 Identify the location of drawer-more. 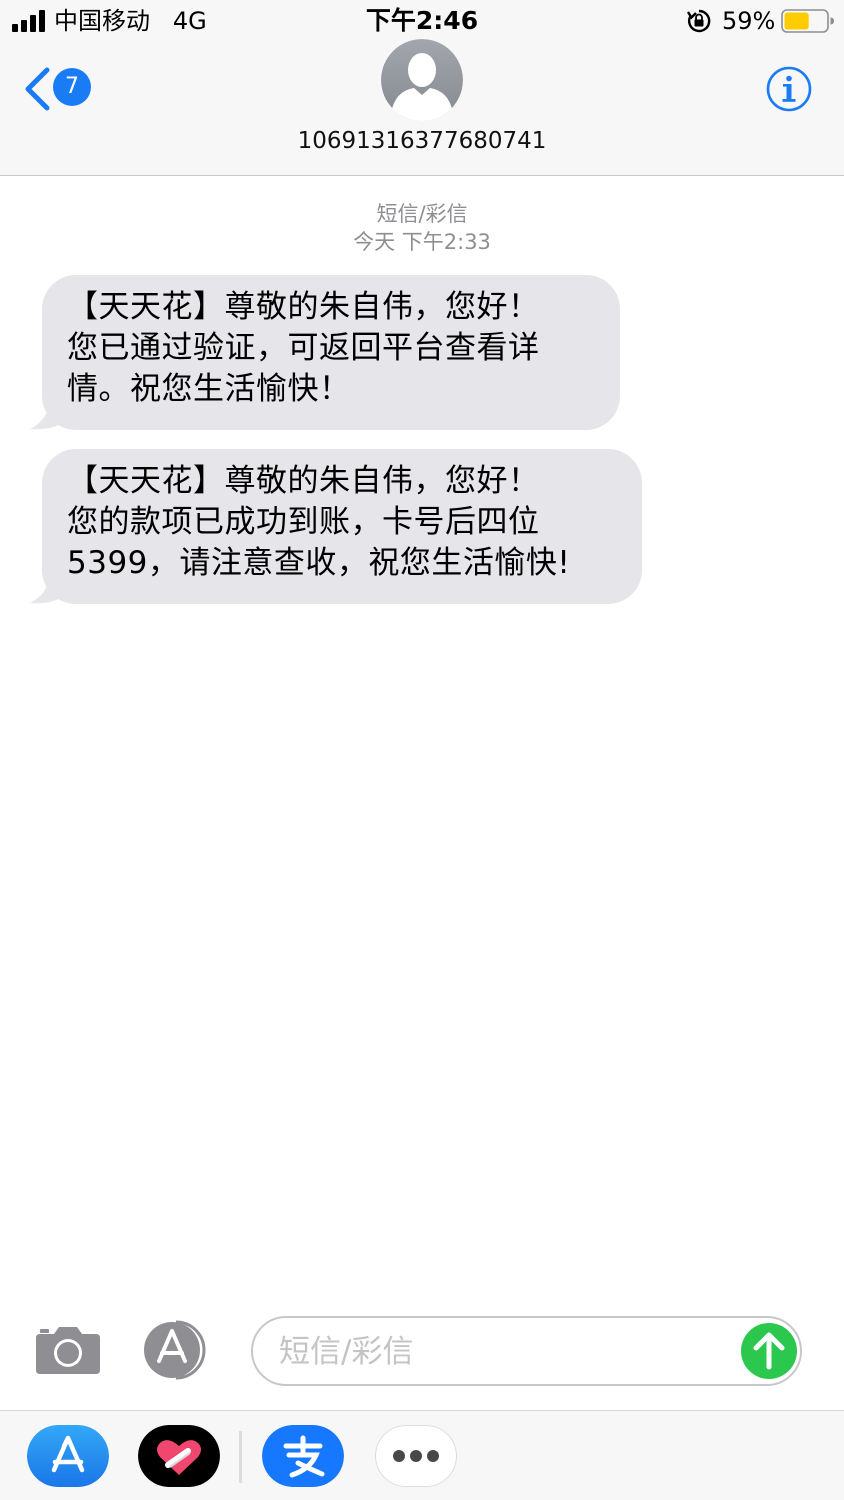
(416, 1456).